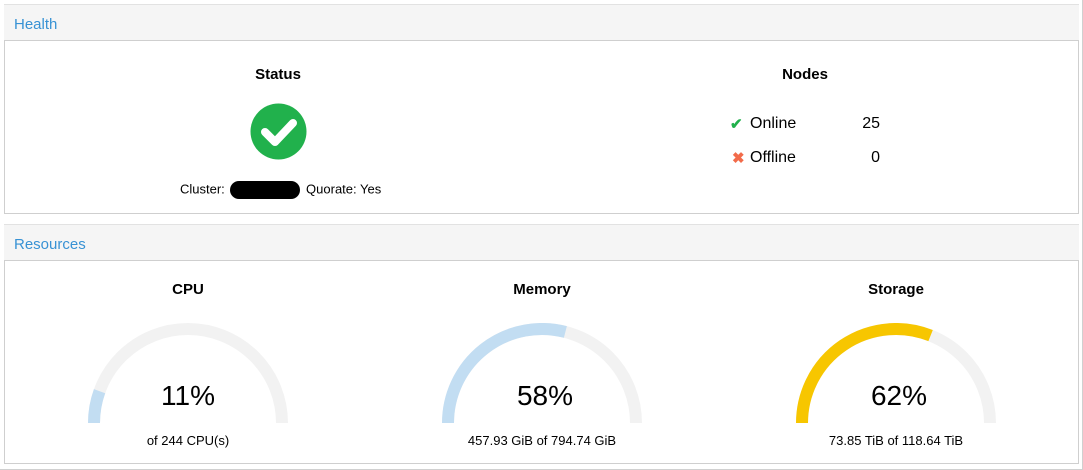 This screenshot has width=1083, height=470. Describe the element at coordinates (541, 22) in the screenshot. I see `health-panel-header: Health` at that location.